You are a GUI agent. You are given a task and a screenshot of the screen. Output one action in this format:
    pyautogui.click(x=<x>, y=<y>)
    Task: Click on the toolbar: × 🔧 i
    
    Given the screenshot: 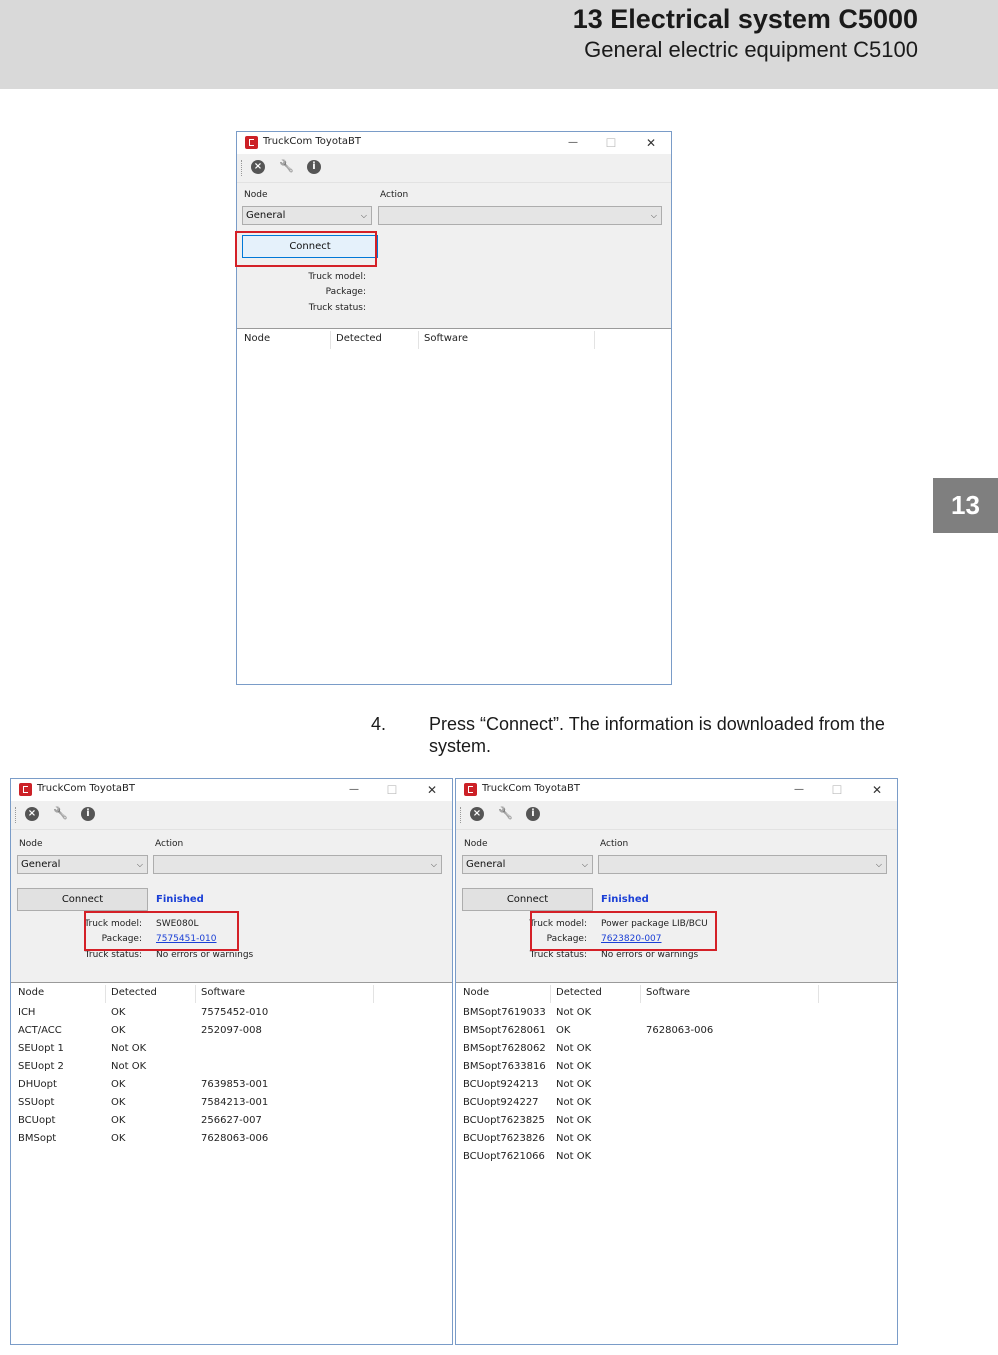 What is the action you would take?
    pyautogui.click(x=231, y=815)
    